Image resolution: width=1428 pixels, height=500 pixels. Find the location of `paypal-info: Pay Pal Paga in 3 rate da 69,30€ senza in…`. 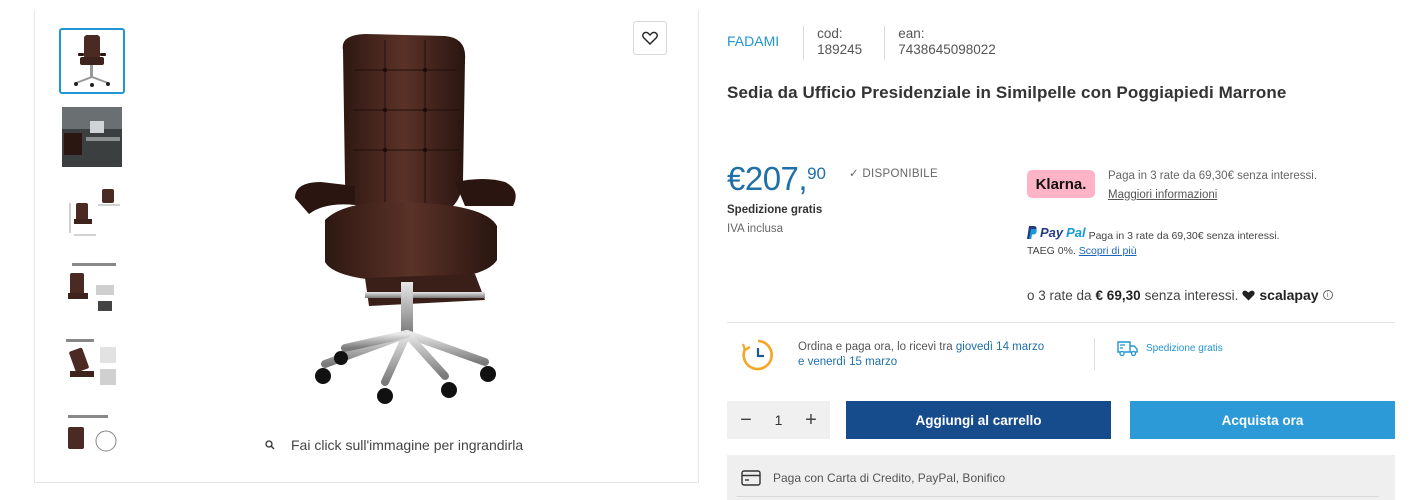

paypal-info: Pay Pal Paga in 3 rate da 69,30€ senza in… is located at coordinates (1153, 242).